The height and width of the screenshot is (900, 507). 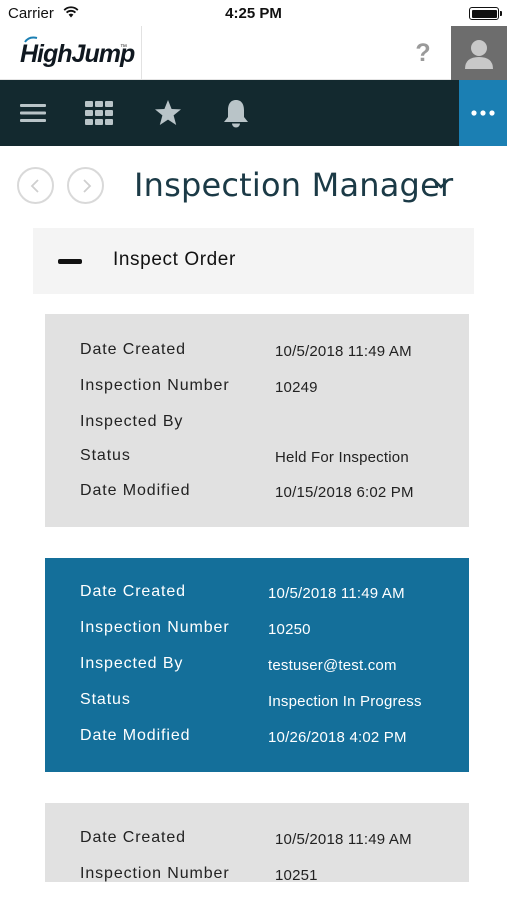 I want to click on field-value: 10/26/2018 4:02 PM, so click(x=337, y=737).